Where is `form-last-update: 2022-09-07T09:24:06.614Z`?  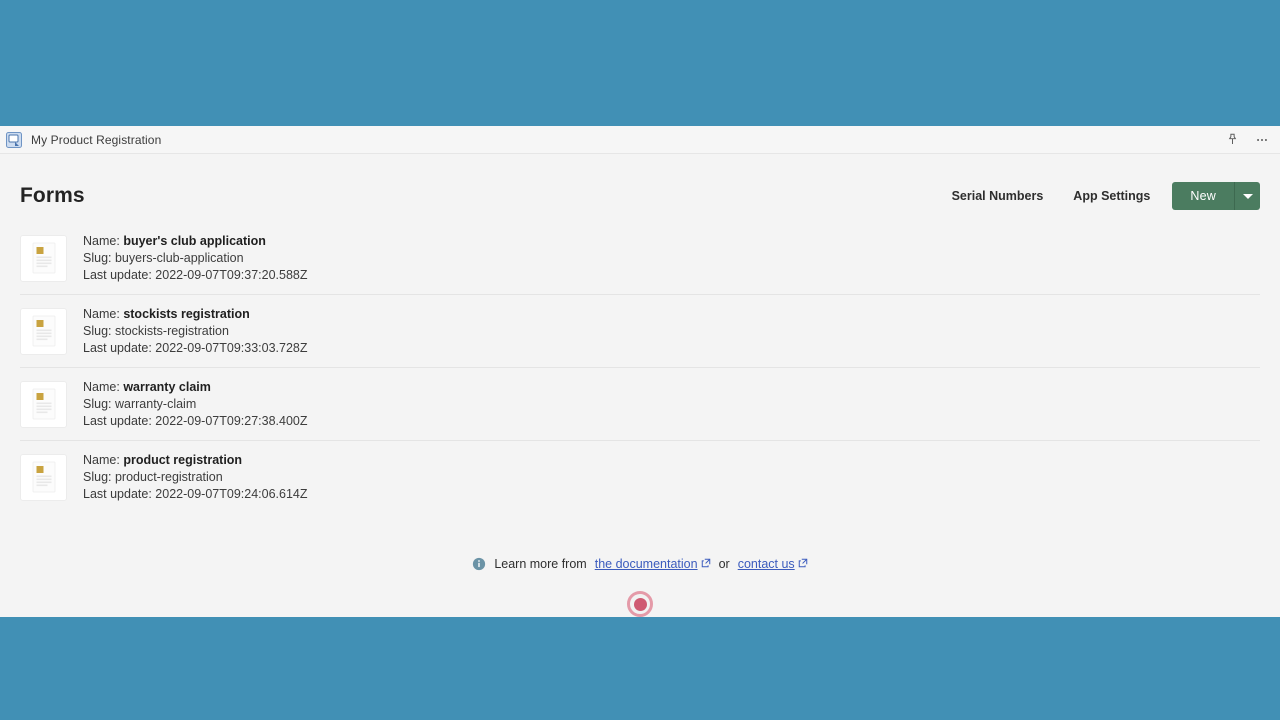
form-last-update: 2022-09-07T09:24:06.614Z is located at coordinates (231, 494).